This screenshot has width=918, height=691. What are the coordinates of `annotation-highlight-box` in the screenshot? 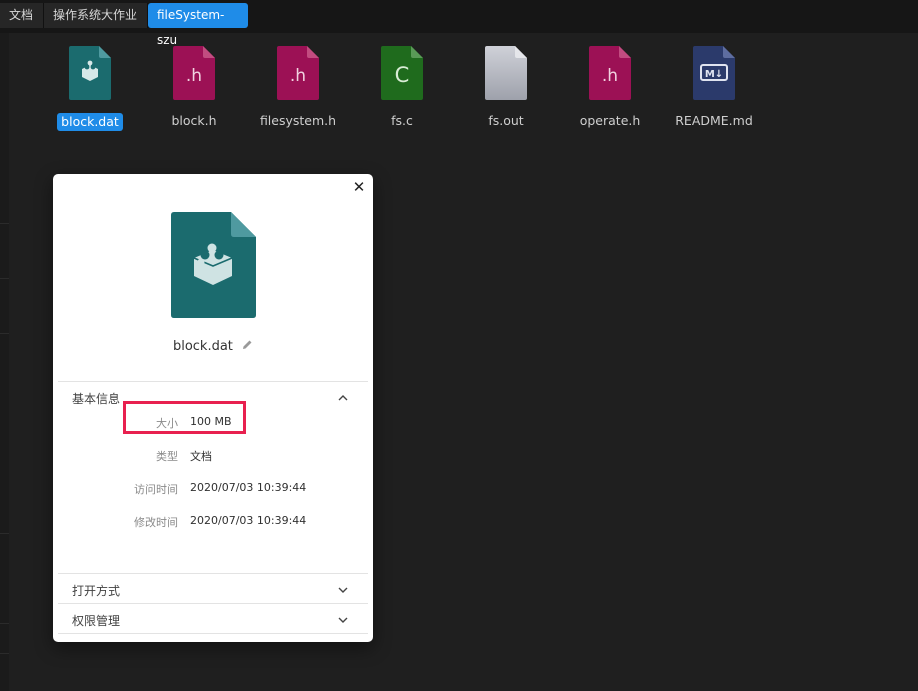 It's located at (184, 417).